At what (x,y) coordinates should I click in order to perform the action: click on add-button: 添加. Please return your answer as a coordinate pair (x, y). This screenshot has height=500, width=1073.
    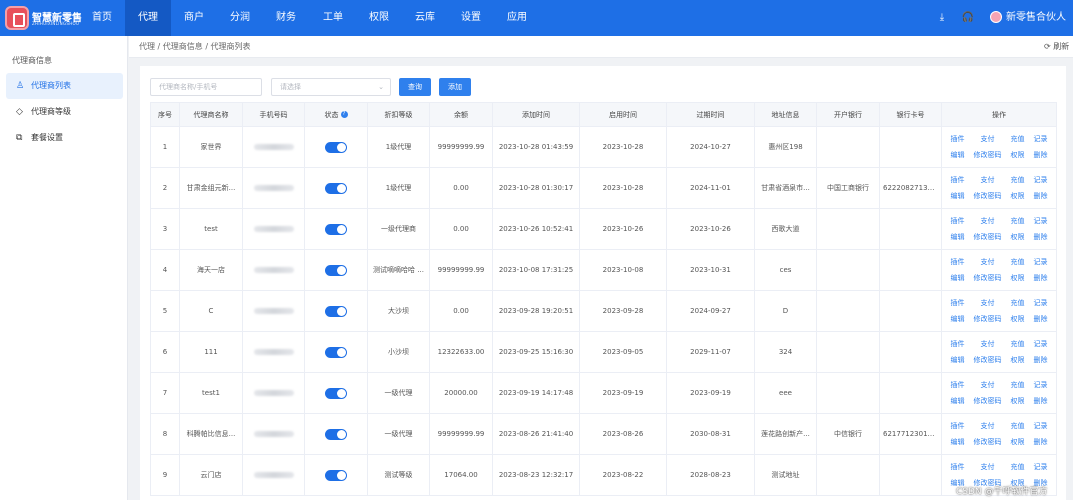
    Looking at the image, I should click on (455, 87).